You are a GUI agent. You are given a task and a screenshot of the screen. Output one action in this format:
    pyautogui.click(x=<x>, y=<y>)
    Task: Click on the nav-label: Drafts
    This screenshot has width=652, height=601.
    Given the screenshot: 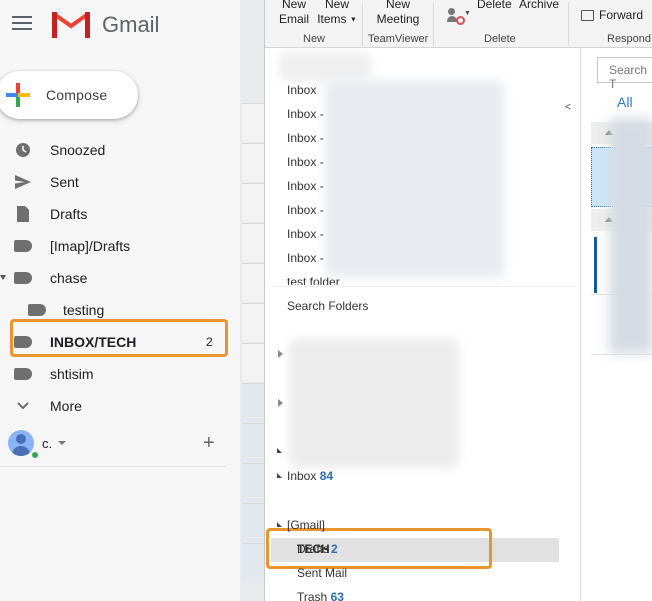 What is the action you would take?
    pyautogui.click(x=69, y=214)
    